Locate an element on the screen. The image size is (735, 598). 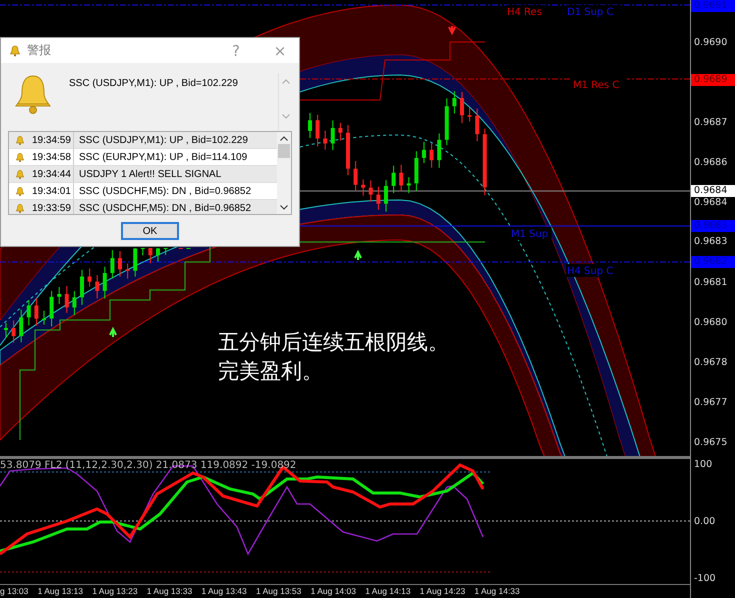
alert-time: 19:33:59 is located at coordinates (51, 208).